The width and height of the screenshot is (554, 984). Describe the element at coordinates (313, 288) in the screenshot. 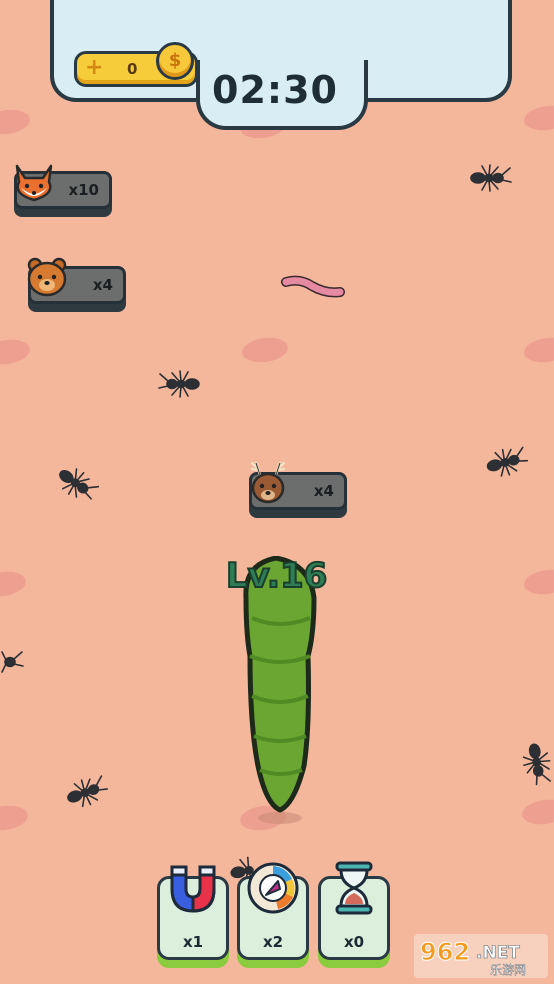

I see `worm-icon` at that location.